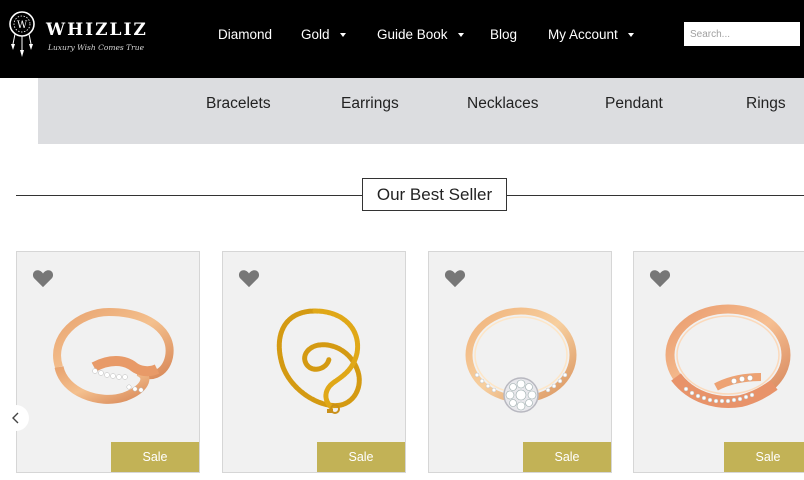 The image size is (804, 480). I want to click on category-earrings: Earrings, so click(370, 104).